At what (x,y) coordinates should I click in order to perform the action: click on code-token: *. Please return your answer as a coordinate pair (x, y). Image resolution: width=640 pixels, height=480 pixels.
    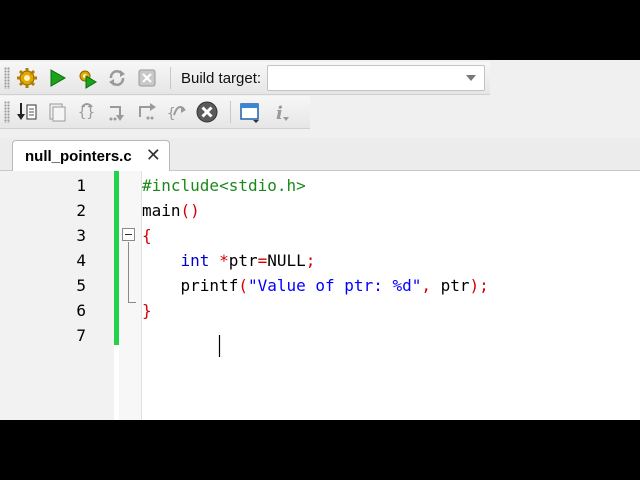
    Looking at the image, I should click on (224, 260).